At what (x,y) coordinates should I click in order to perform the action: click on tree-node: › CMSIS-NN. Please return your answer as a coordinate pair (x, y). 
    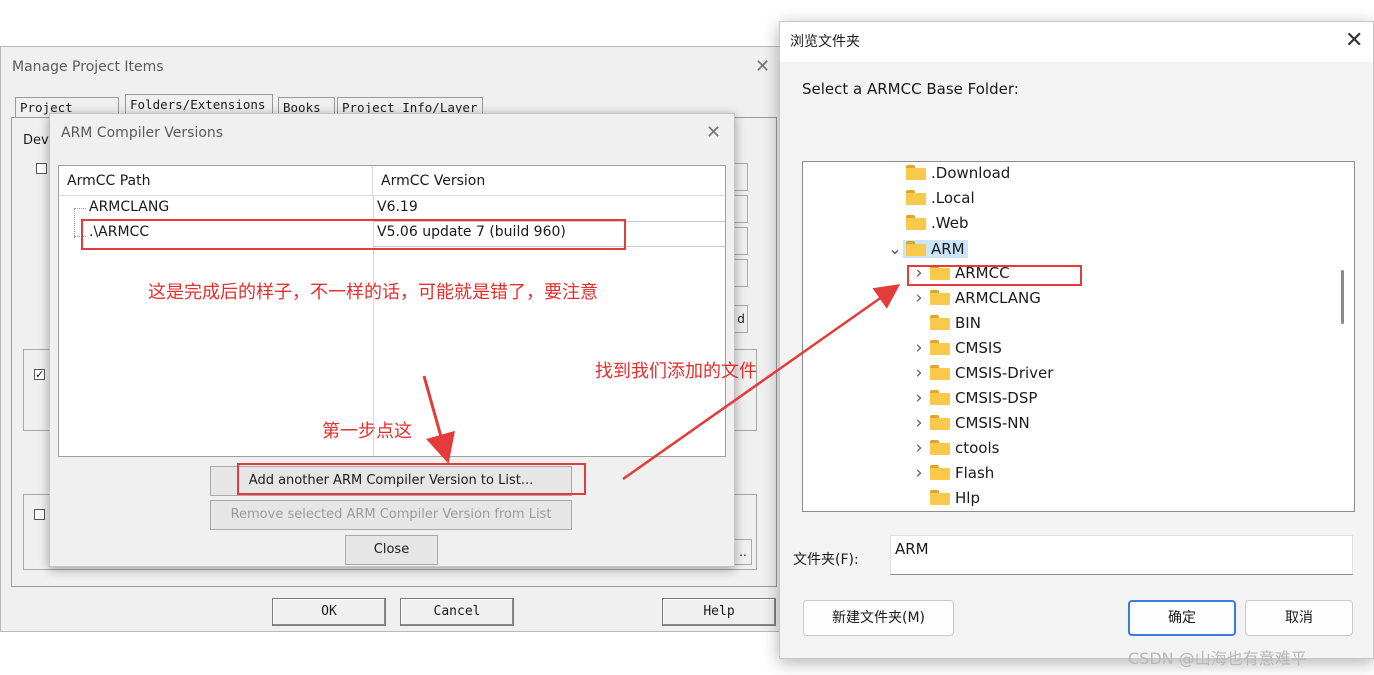
    Looking at the image, I should click on (972, 423).